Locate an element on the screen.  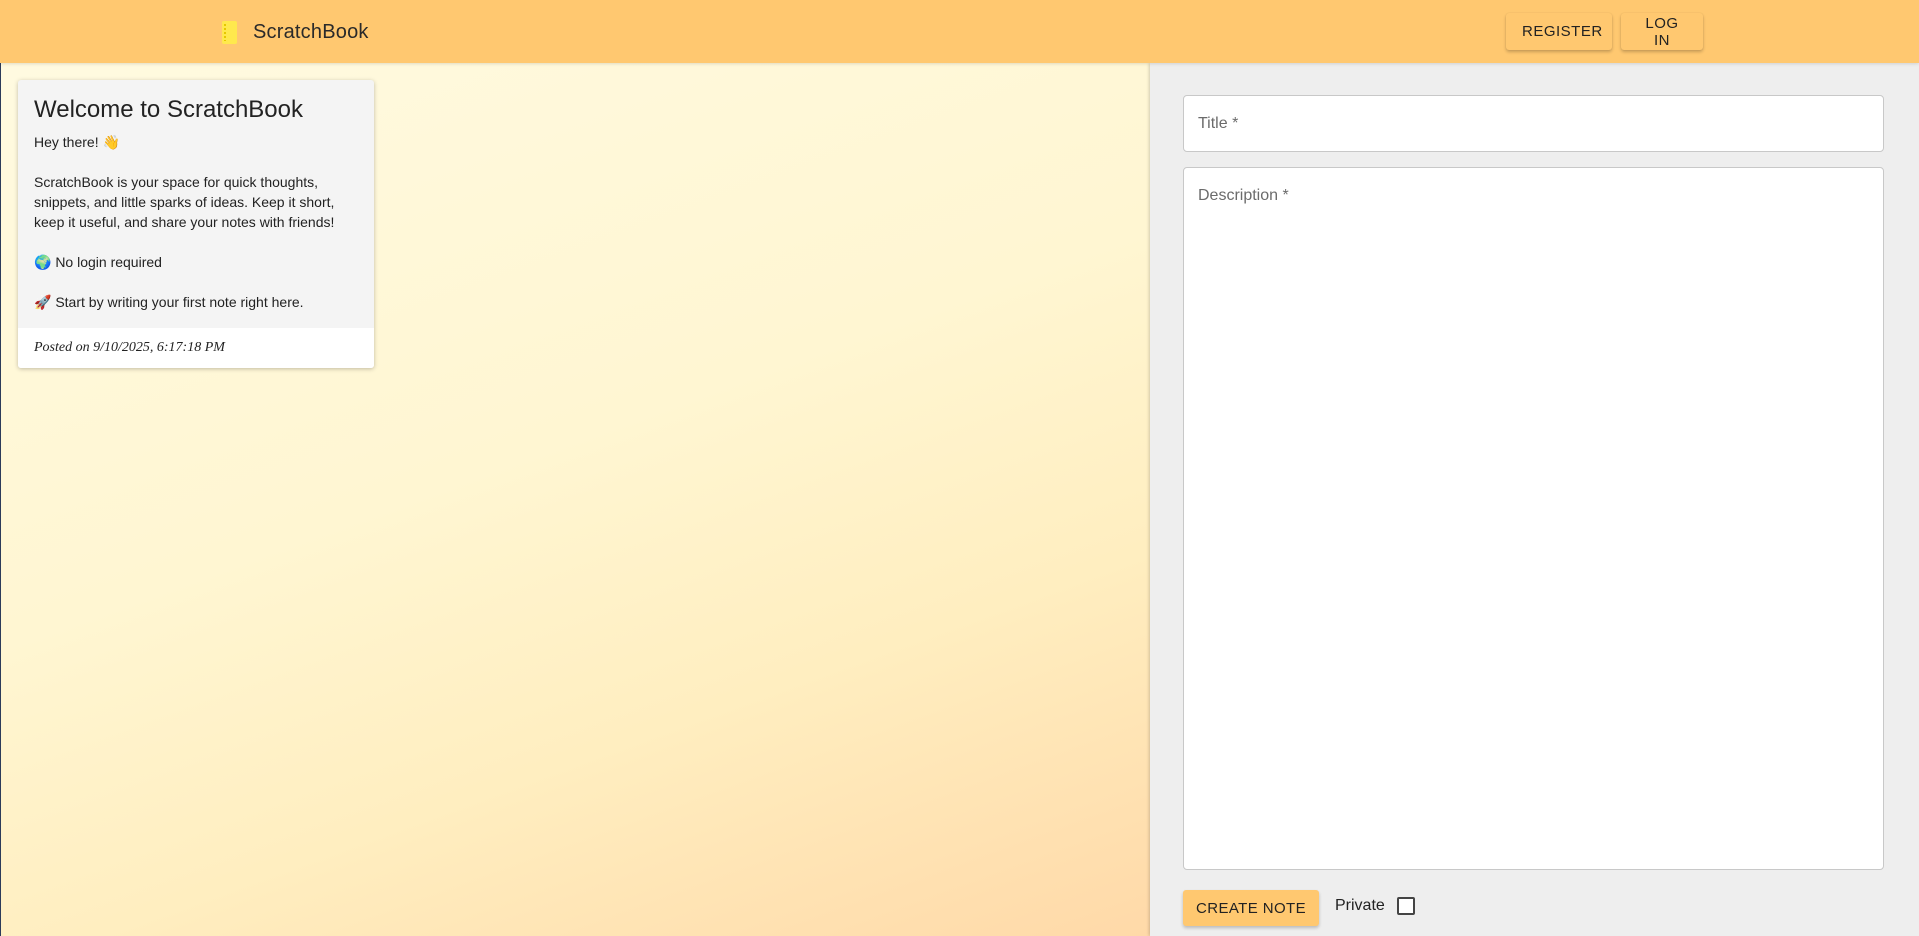
note-feature: 🌍 No login required is located at coordinates (98, 262).